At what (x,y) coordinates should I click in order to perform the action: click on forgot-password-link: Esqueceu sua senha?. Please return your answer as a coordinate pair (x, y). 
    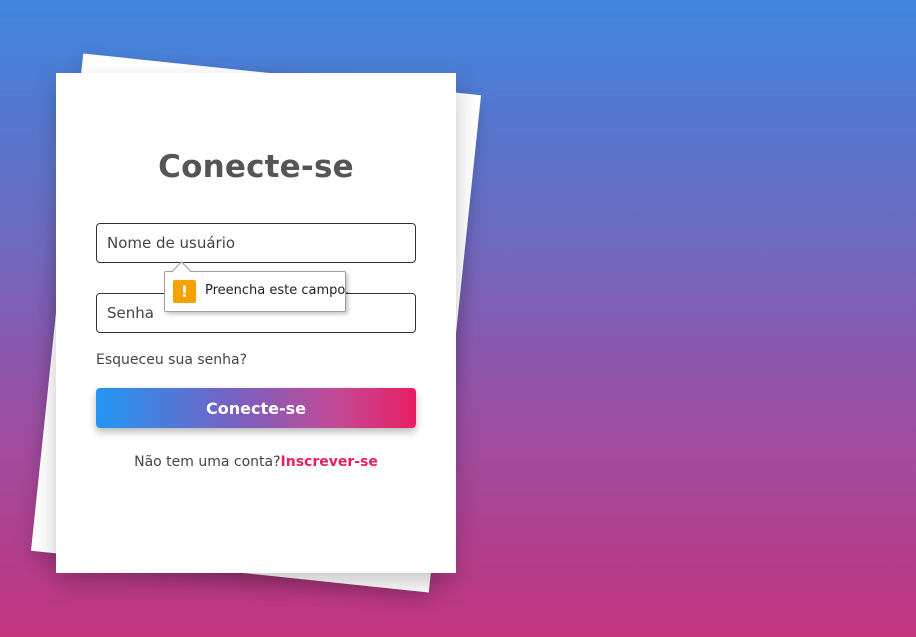
    Looking at the image, I should click on (171, 360).